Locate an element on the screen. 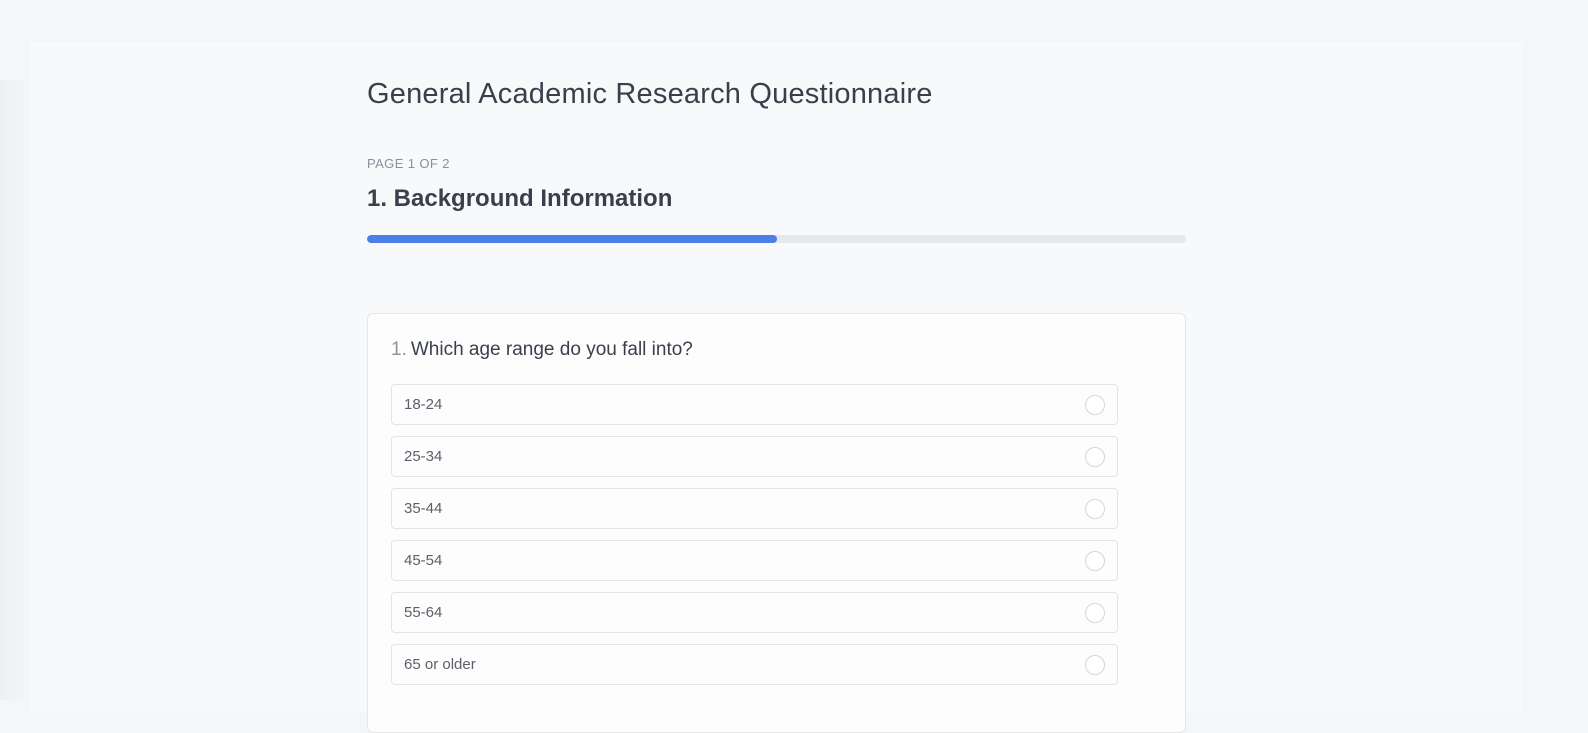 The image size is (1588, 733). progress-bar is located at coordinates (776, 239).